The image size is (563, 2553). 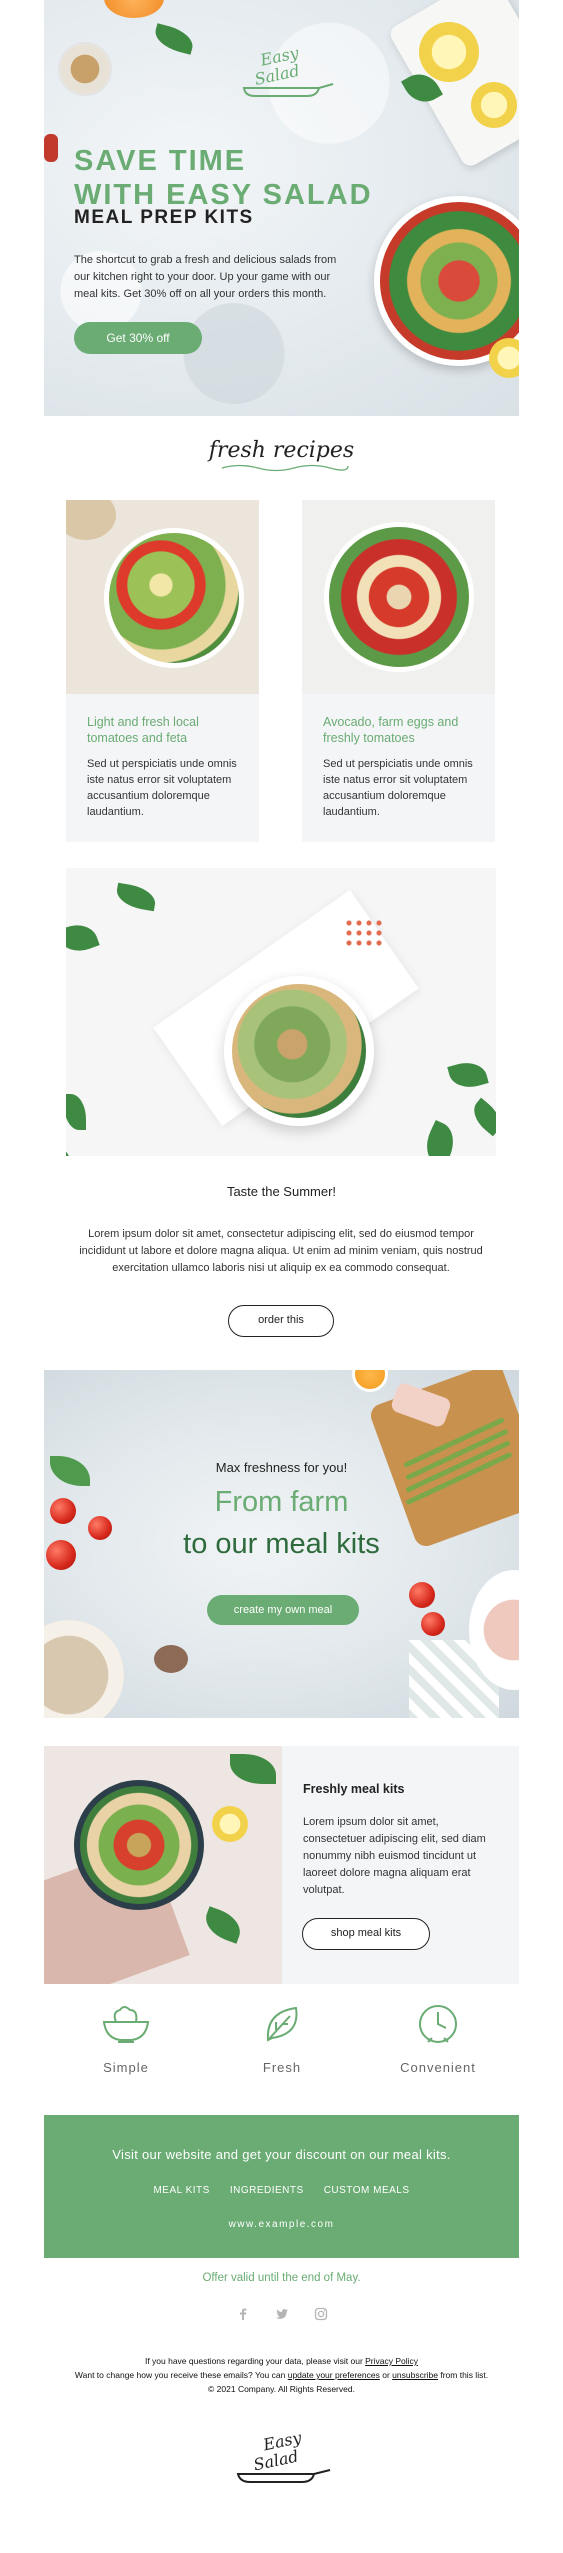 I want to click on feature-convenient: Convenient, so click(x=438, y=2038).